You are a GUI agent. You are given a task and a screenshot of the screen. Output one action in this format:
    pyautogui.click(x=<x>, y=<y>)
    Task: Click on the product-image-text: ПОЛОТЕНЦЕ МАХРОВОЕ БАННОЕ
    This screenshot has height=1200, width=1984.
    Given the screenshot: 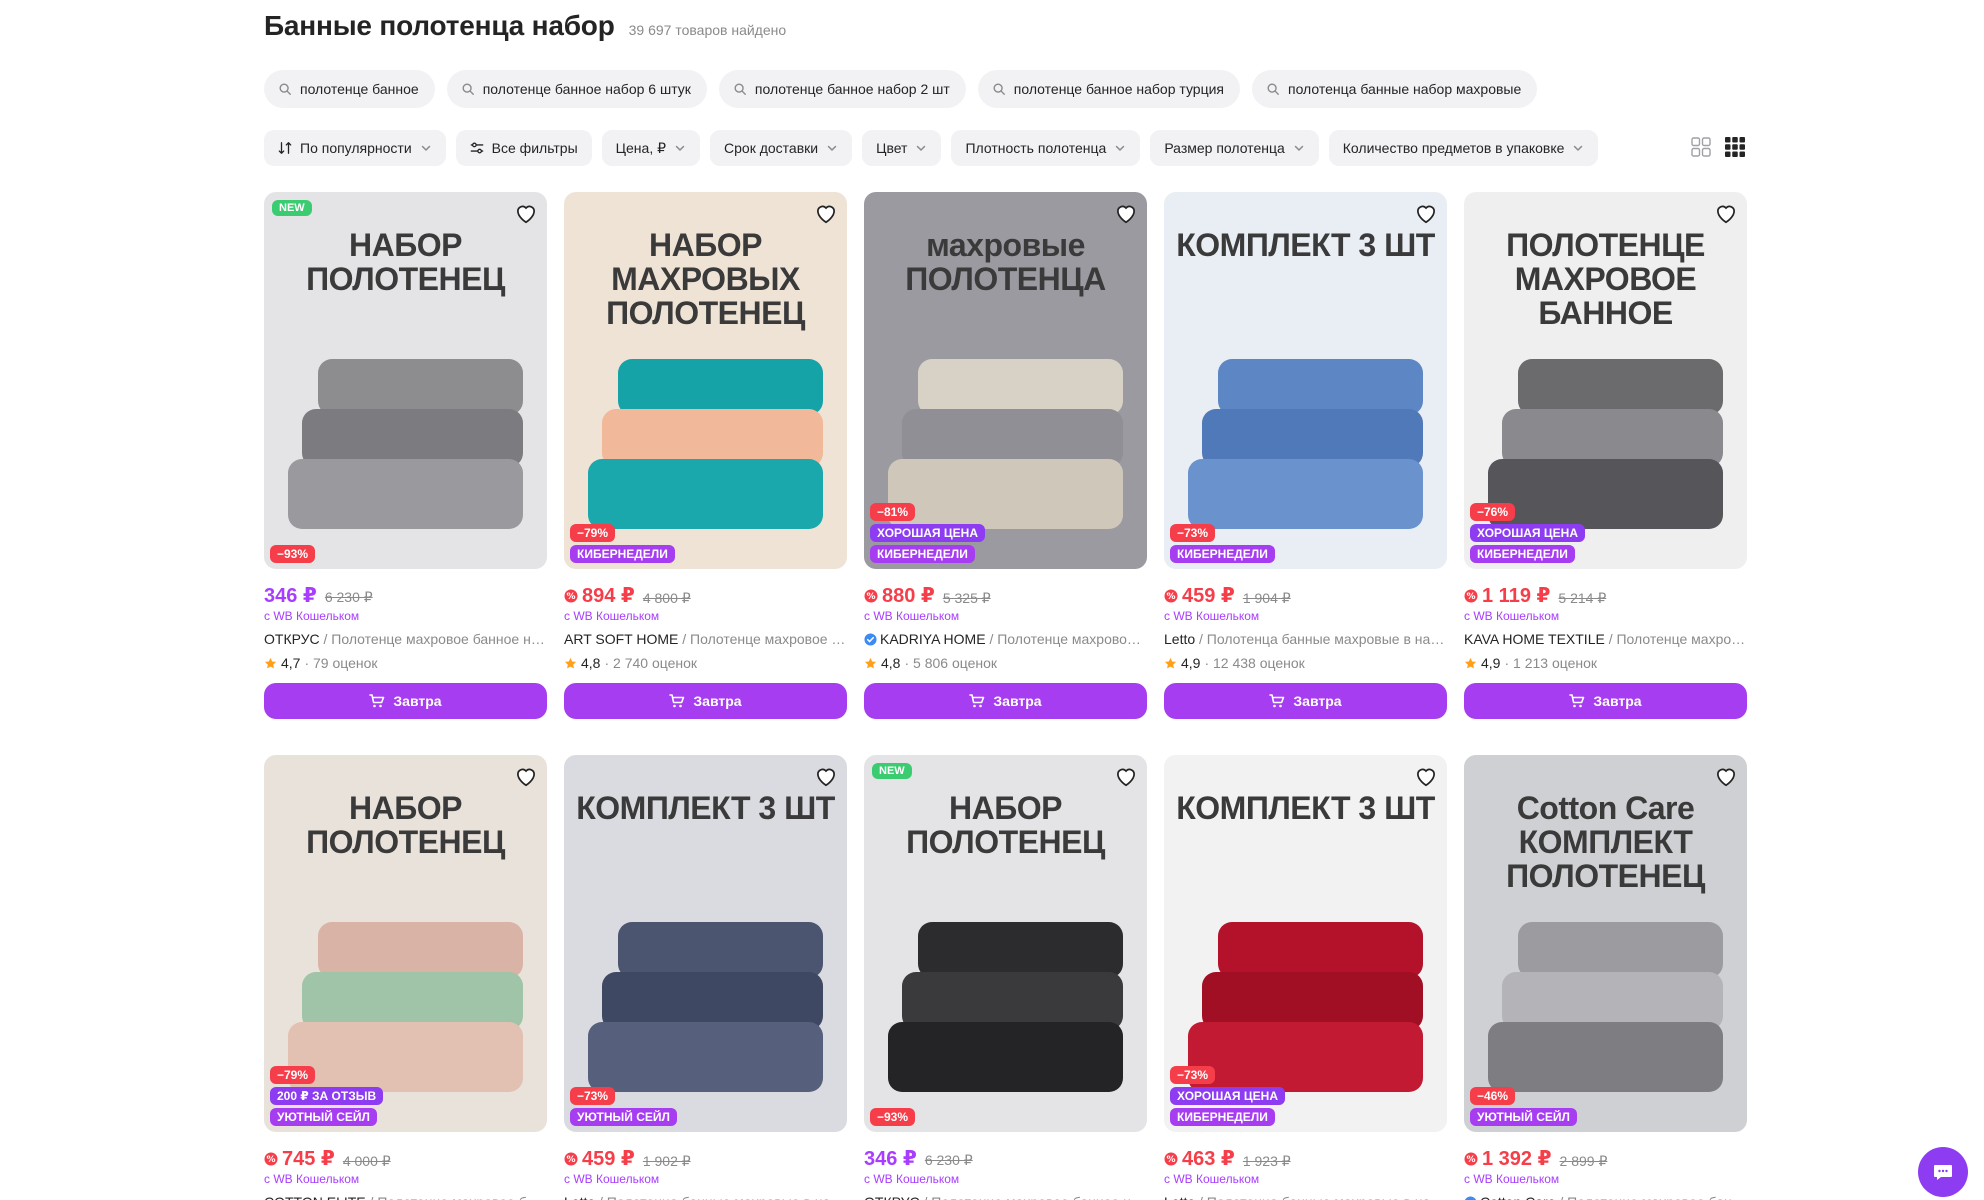 What is the action you would take?
    pyautogui.click(x=1605, y=279)
    